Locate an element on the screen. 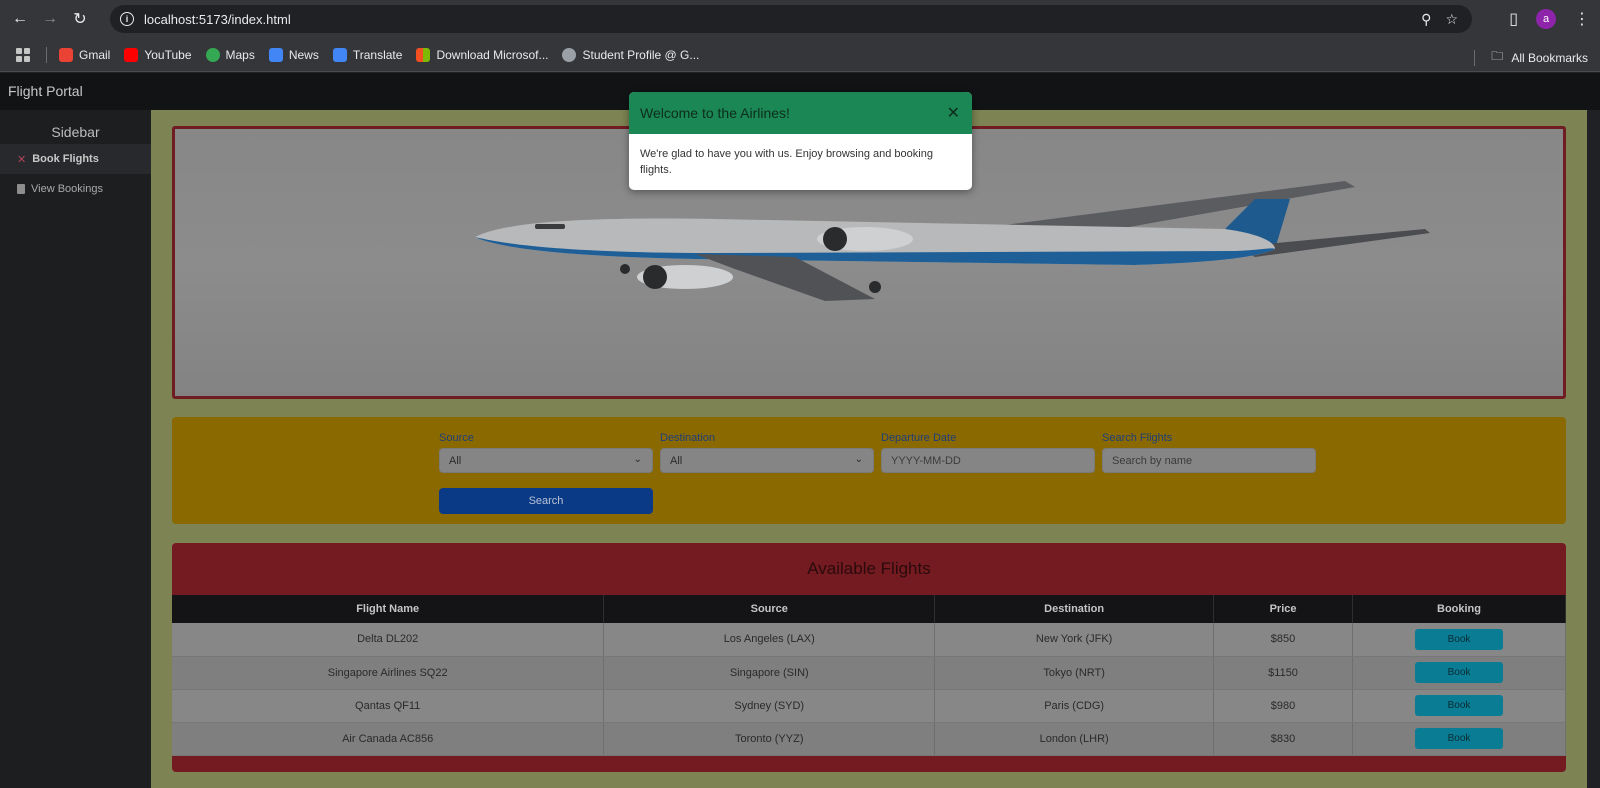 The image size is (1600, 788). destination-cell: London (LHR) is located at coordinates (1074, 739).